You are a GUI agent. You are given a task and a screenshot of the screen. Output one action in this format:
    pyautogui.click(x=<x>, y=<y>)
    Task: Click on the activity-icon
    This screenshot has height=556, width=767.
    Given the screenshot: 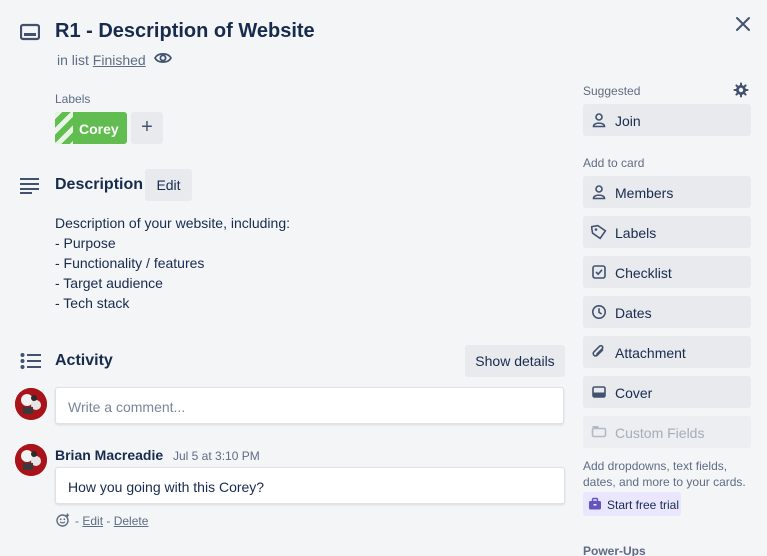 What is the action you would take?
    pyautogui.click(x=31, y=361)
    